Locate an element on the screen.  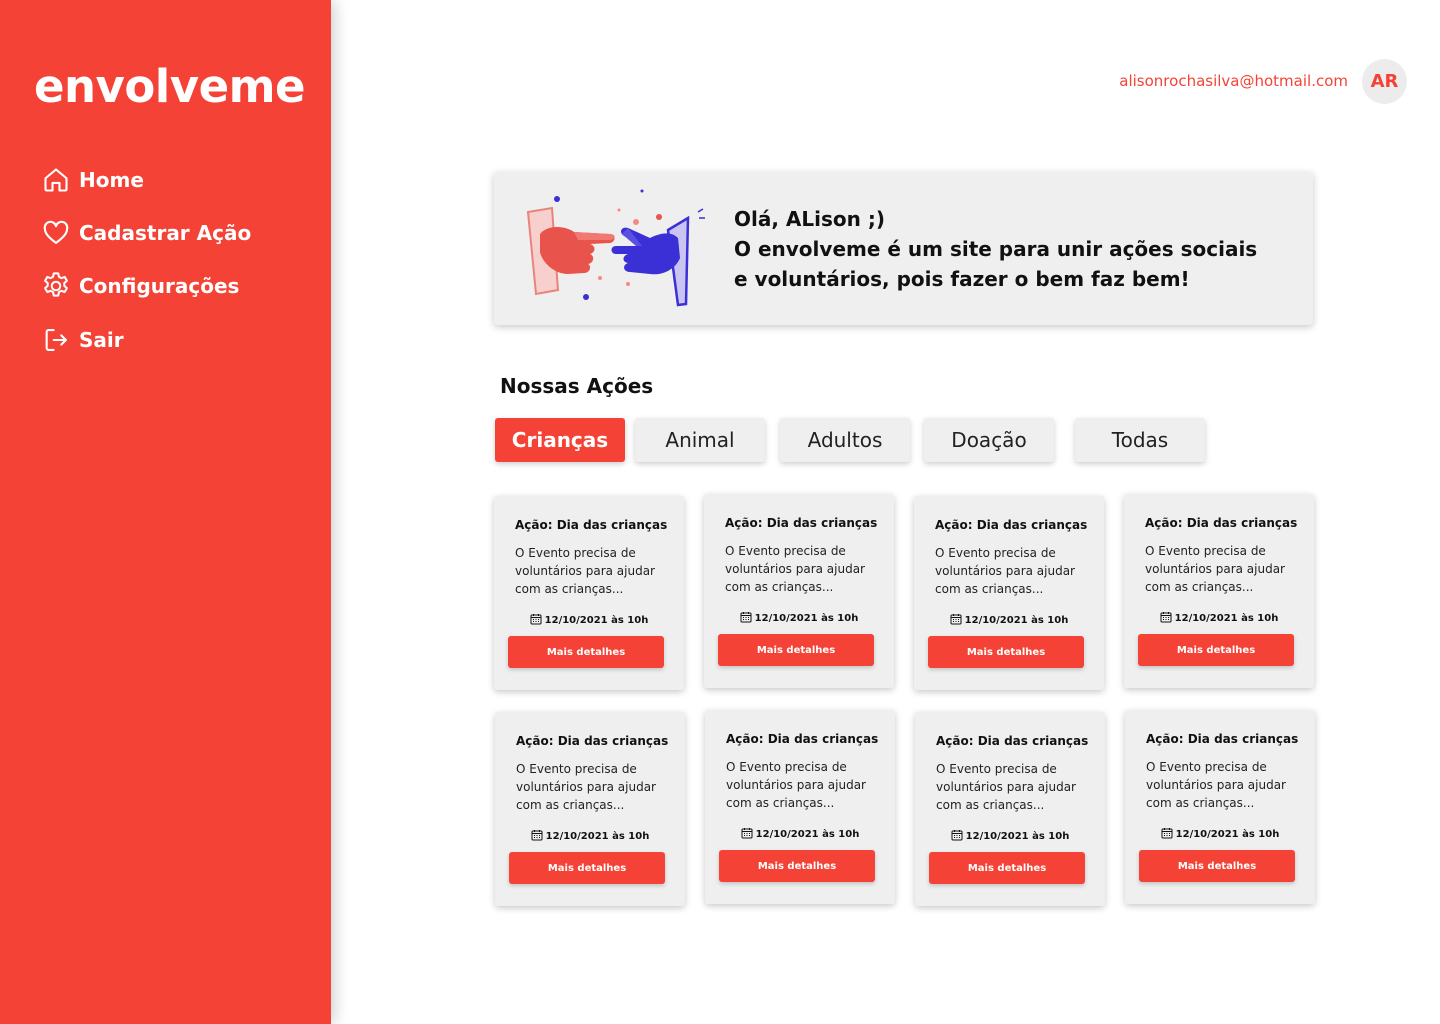
sidebar-item-sair: Sair is located at coordinates (82, 340).